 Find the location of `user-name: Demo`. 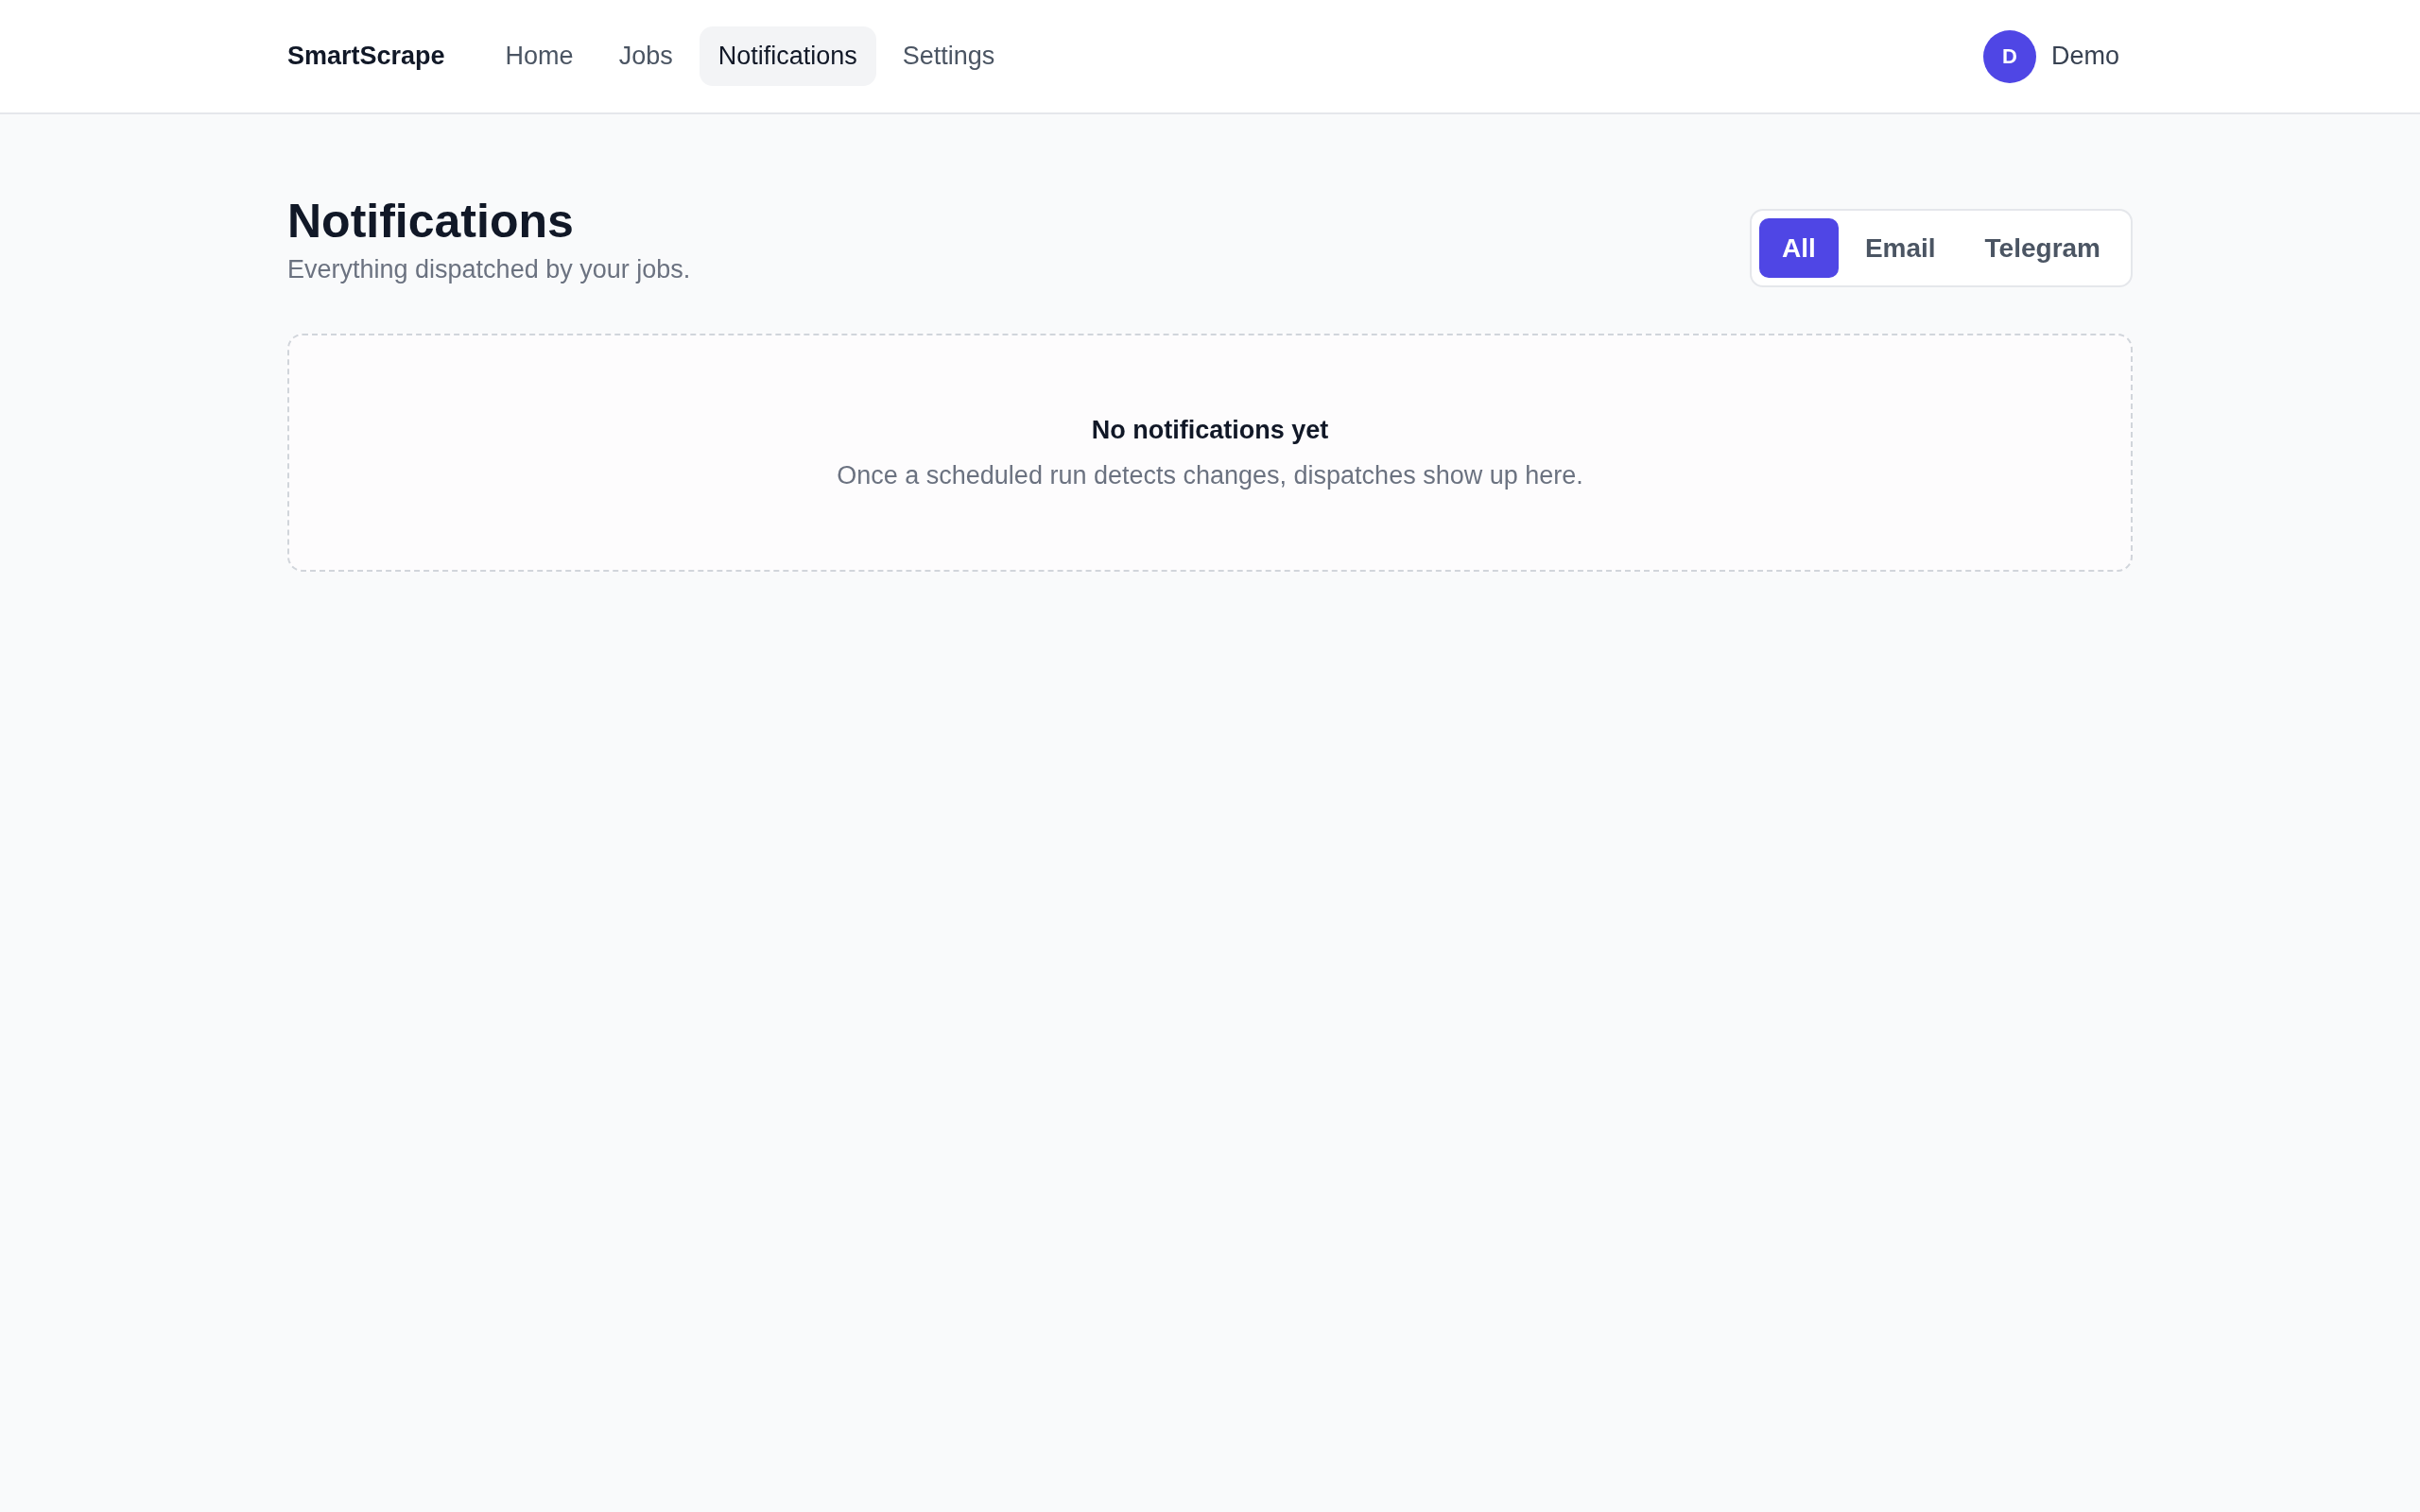

user-name: Demo is located at coordinates (2084, 56).